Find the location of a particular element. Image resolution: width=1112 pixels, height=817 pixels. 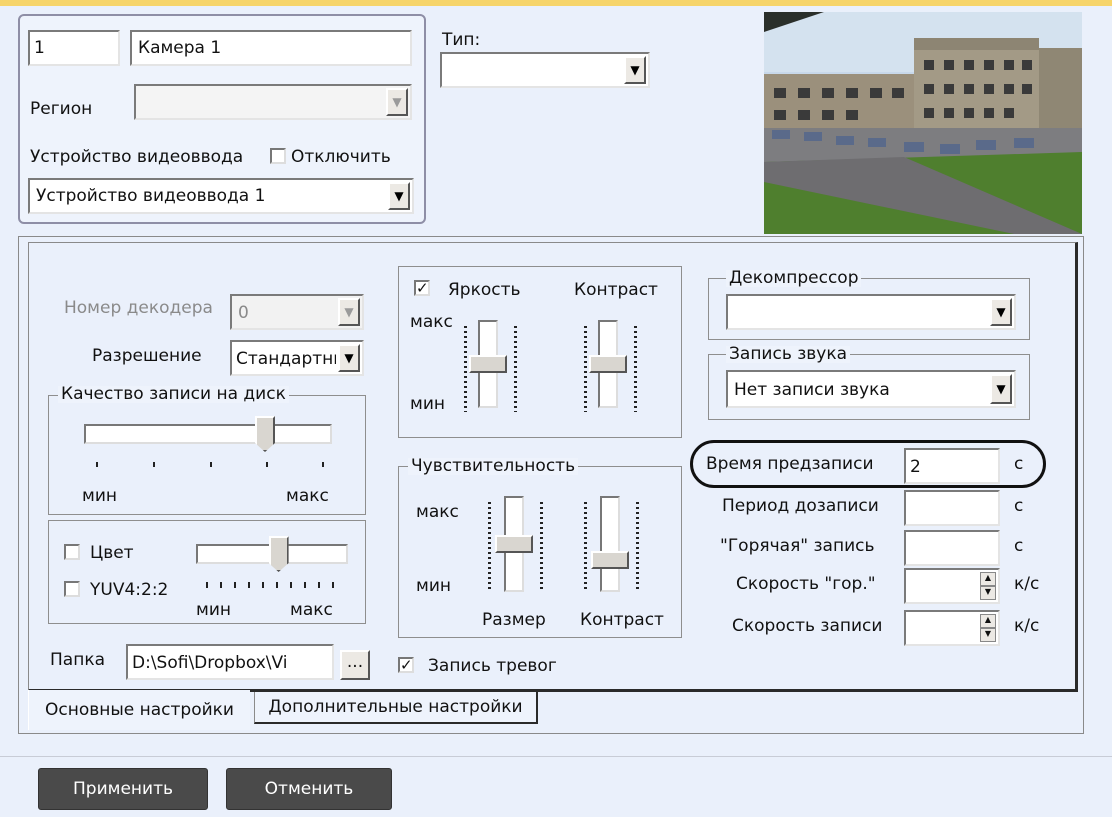

prerecord-unit: с is located at coordinates (1019, 464).